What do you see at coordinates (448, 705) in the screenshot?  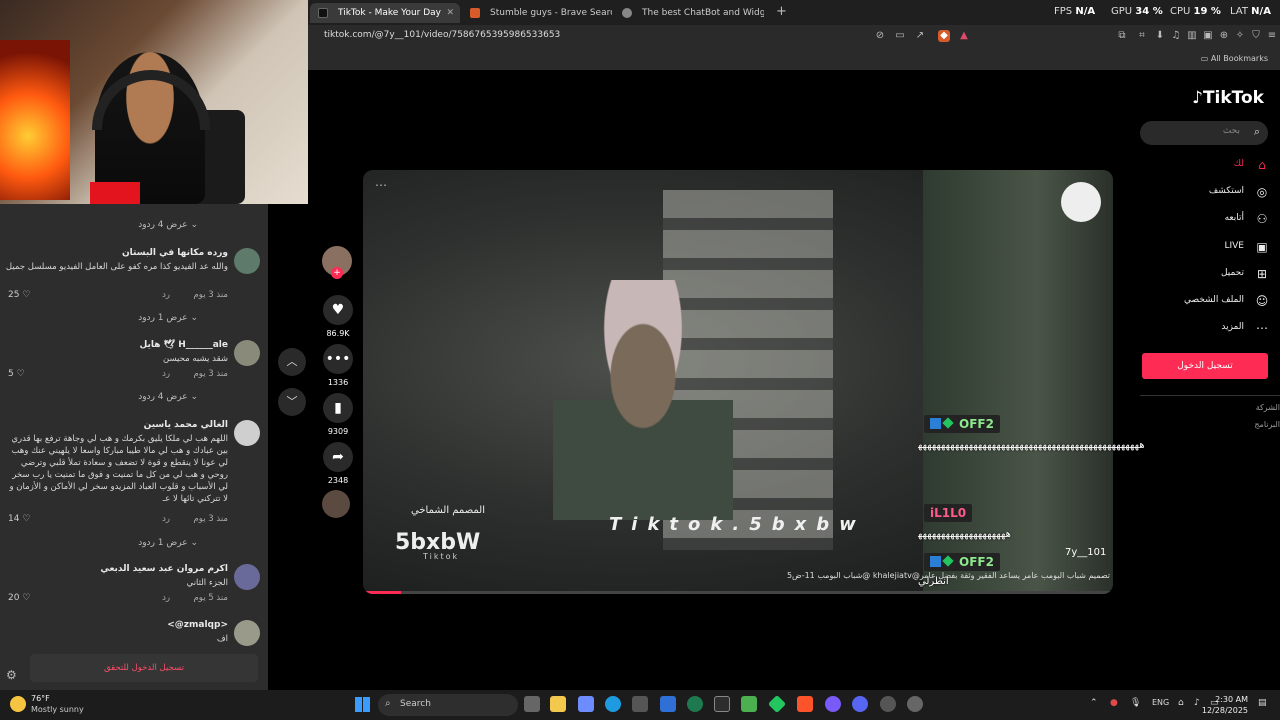 I see `taskbar-search: ⌕ Search` at bounding box center [448, 705].